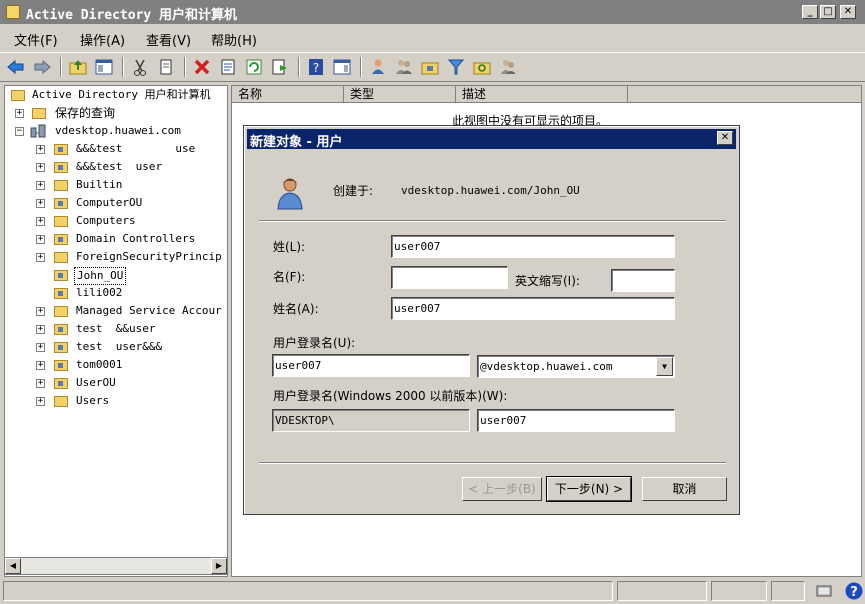 This screenshot has height=604, width=865. What do you see at coordinates (848, 12) in the screenshot?
I see `close-button: ✕` at bounding box center [848, 12].